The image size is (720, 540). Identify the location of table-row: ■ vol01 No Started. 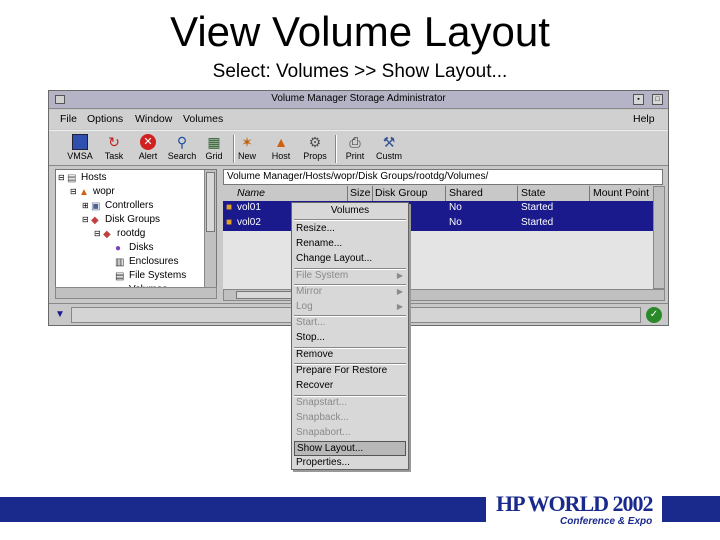
(438, 208).